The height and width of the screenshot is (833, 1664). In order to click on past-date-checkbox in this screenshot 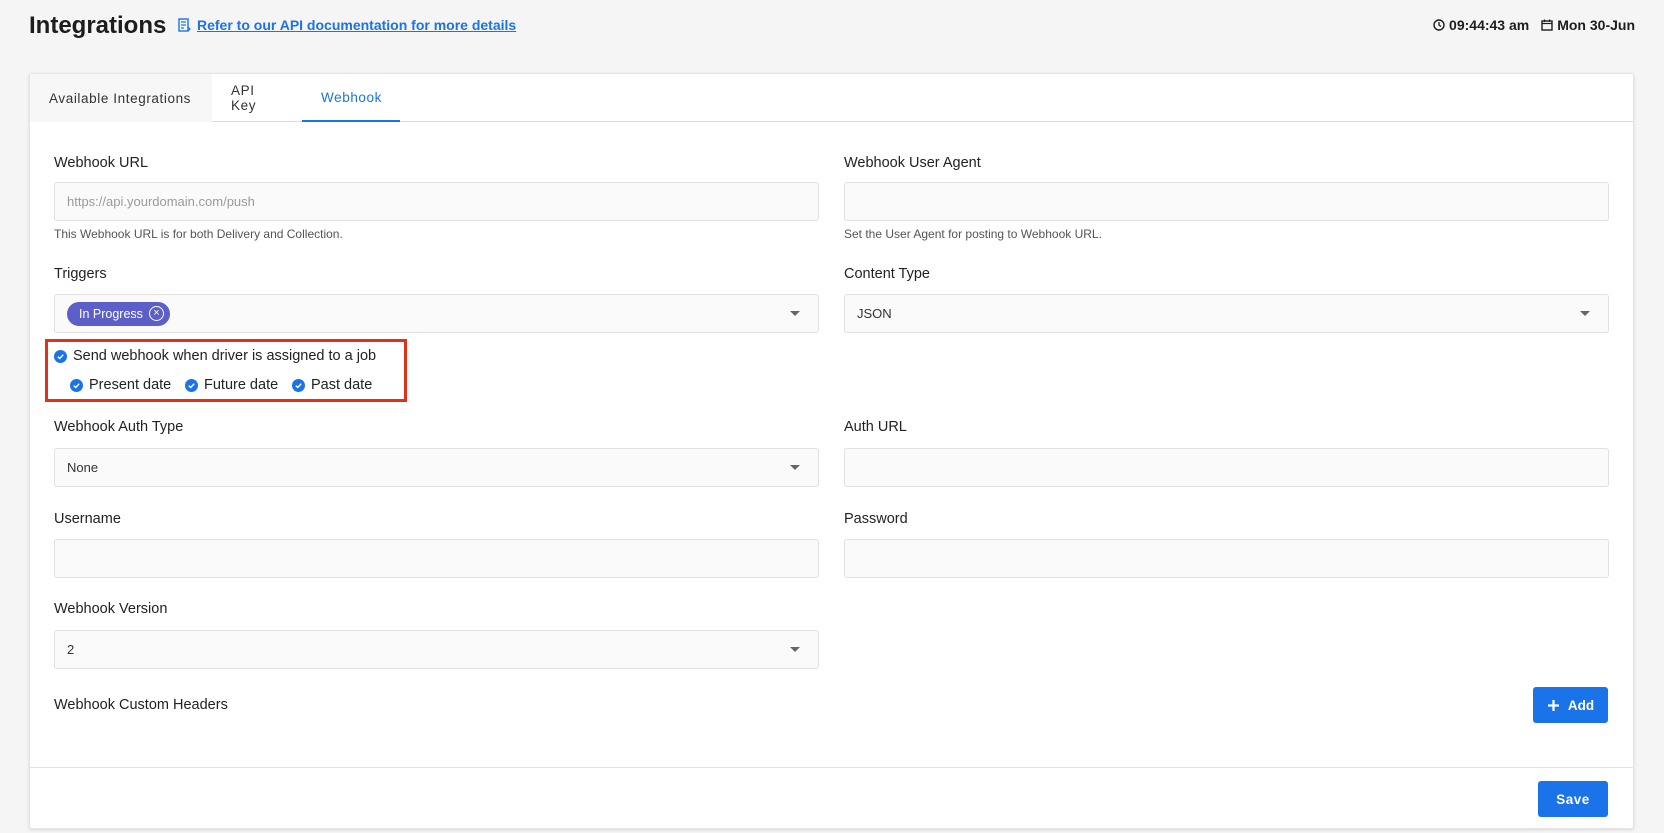, I will do `click(298, 385)`.